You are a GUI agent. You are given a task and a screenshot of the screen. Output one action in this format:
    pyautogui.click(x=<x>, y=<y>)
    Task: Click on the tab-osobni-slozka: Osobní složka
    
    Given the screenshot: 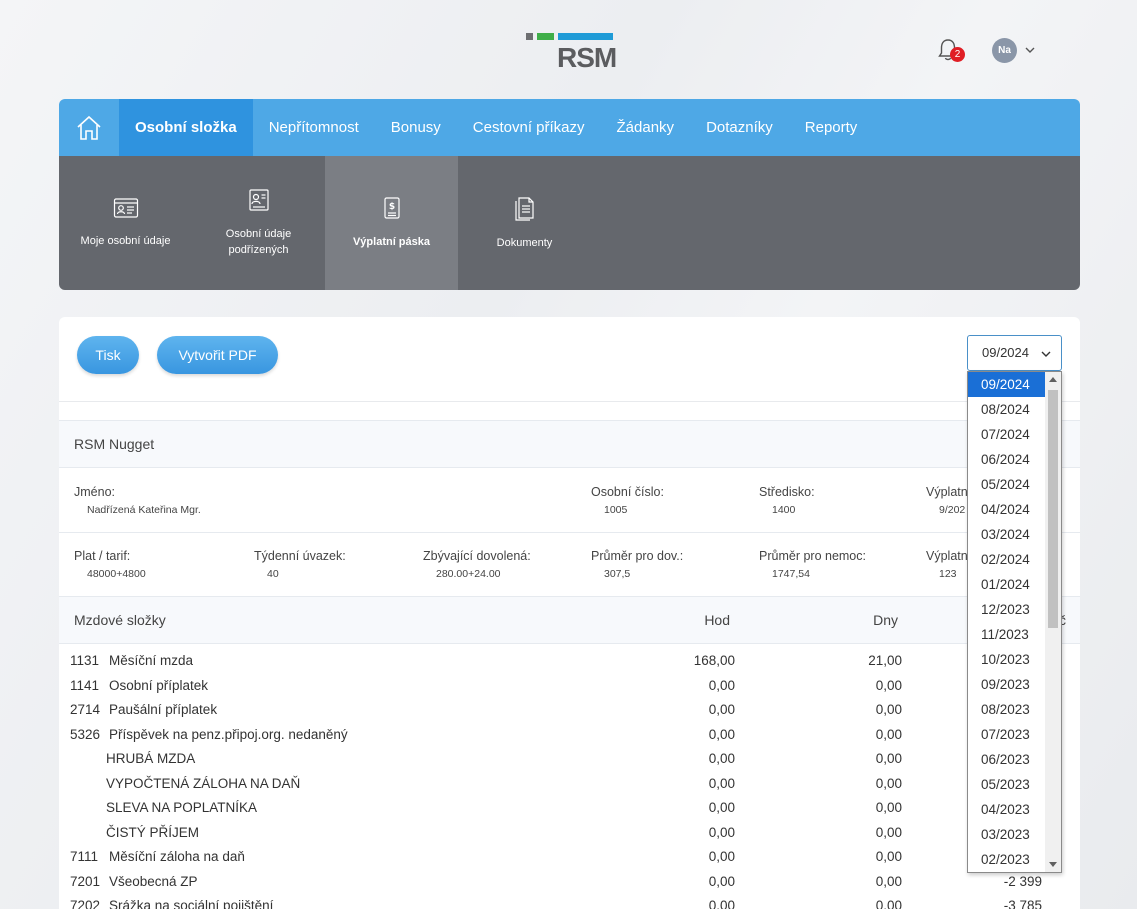 What is the action you would take?
    pyautogui.click(x=186, y=131)
    